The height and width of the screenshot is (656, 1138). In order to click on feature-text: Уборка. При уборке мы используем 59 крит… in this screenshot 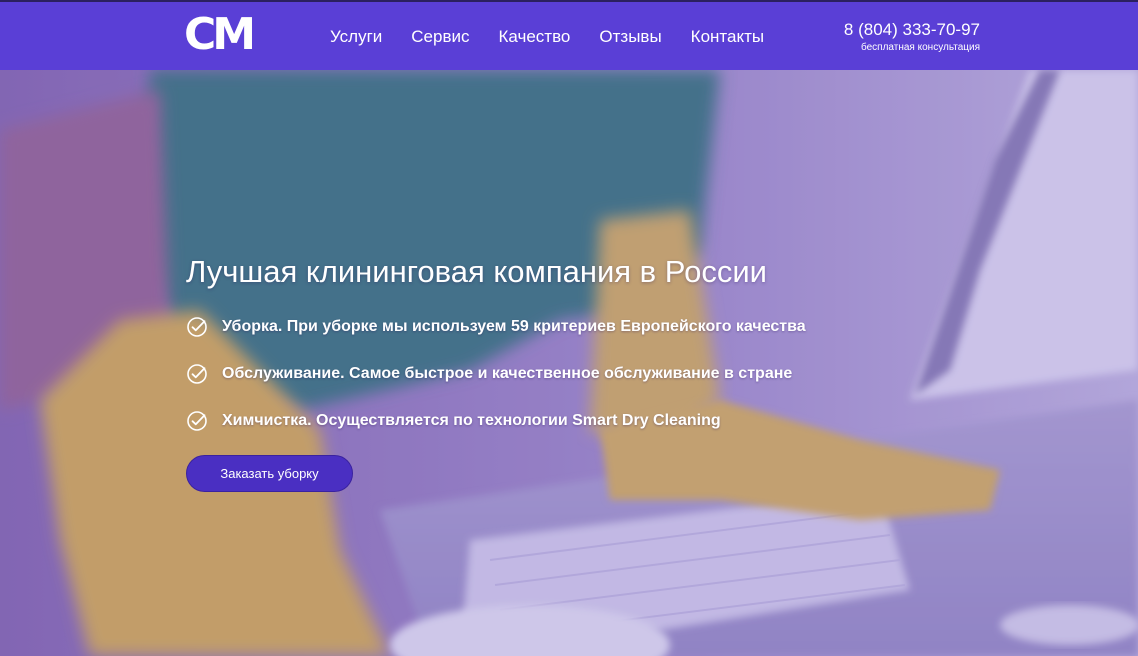, I will do `click(514, 326)`.